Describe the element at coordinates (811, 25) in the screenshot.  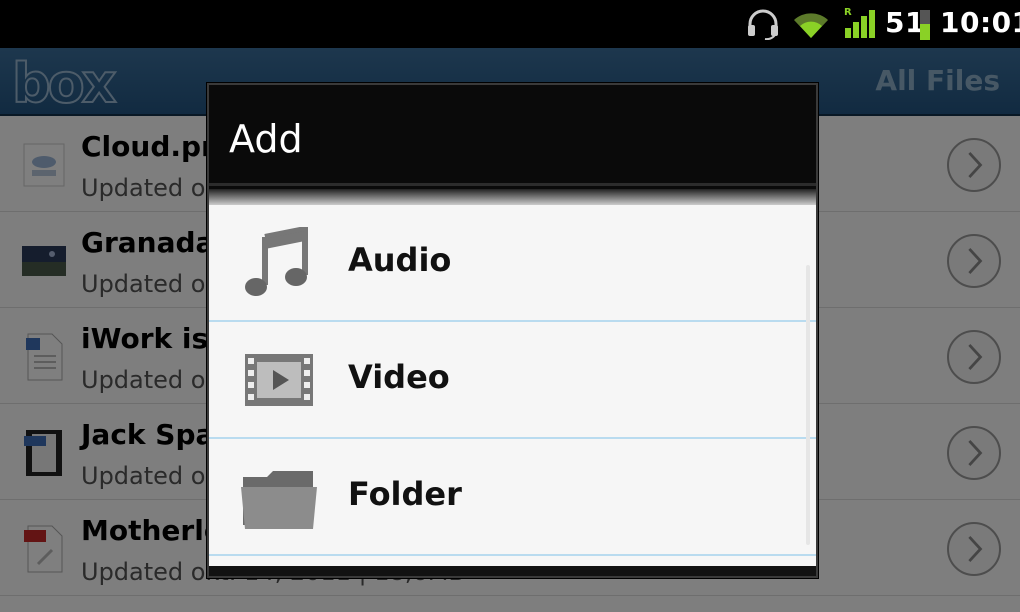
I see `wifi-icon` at that location.